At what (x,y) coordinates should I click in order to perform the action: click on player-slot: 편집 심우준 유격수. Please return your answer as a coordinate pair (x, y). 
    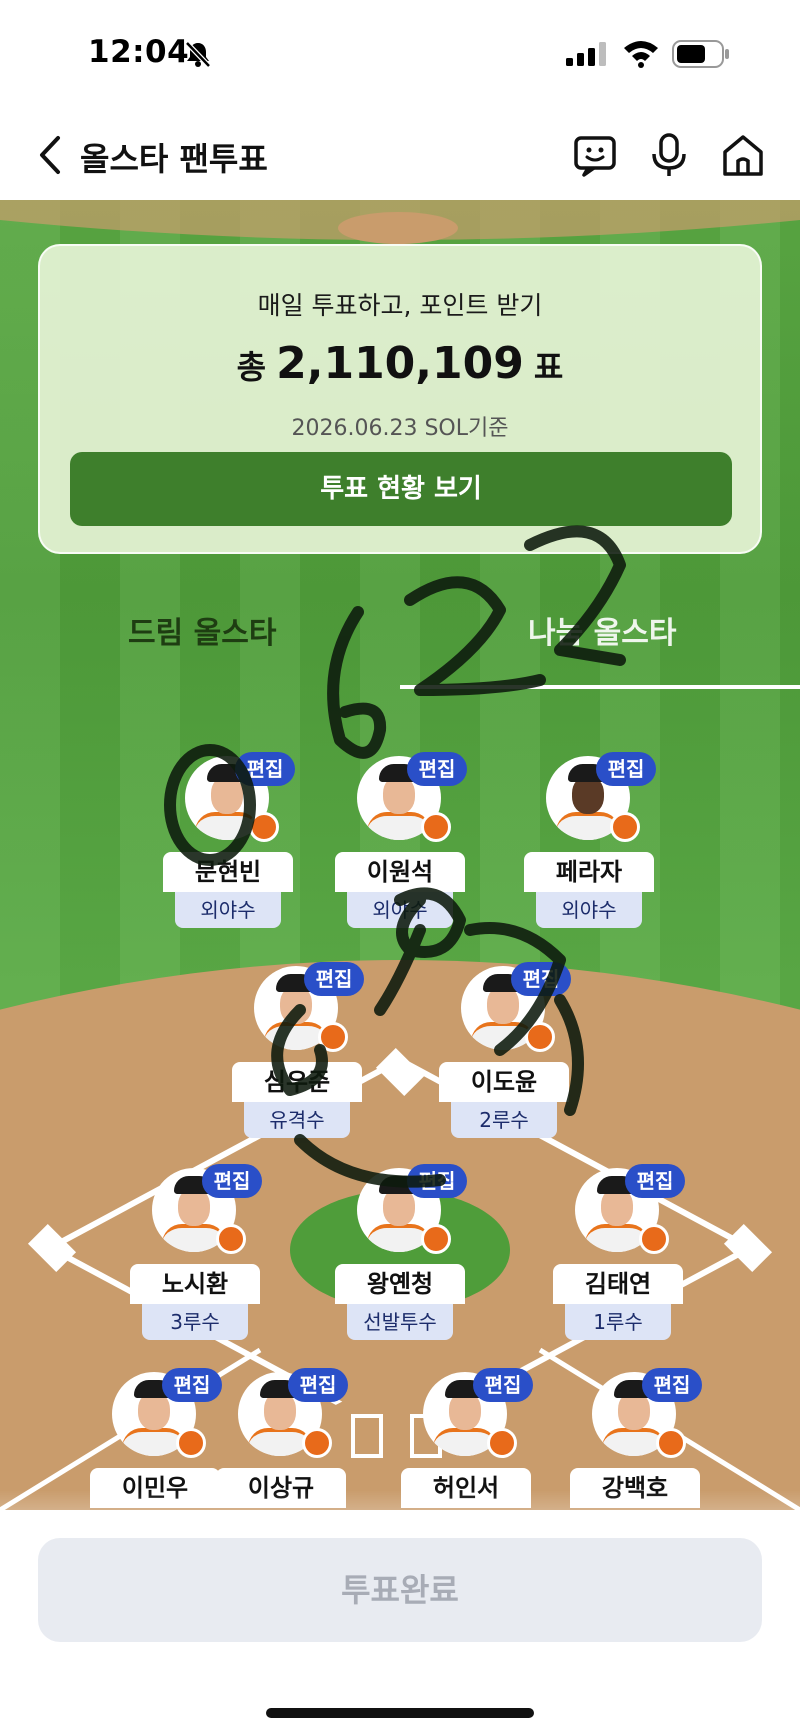
    Looking at the image, I should click on (298, 1050).